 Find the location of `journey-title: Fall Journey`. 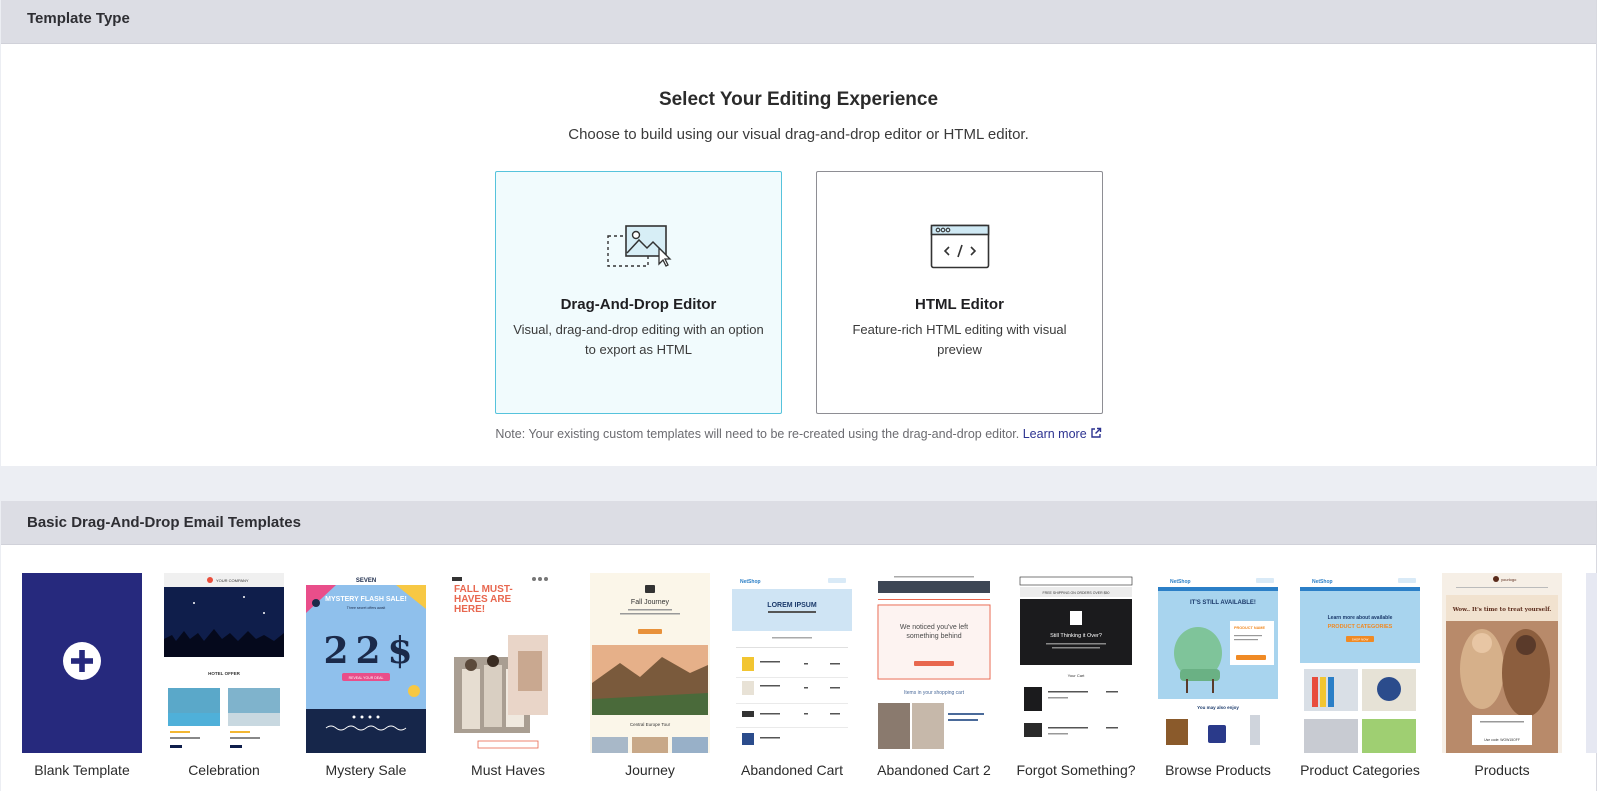

journey-title: Fall Journey is located at coordinates (650, 602).